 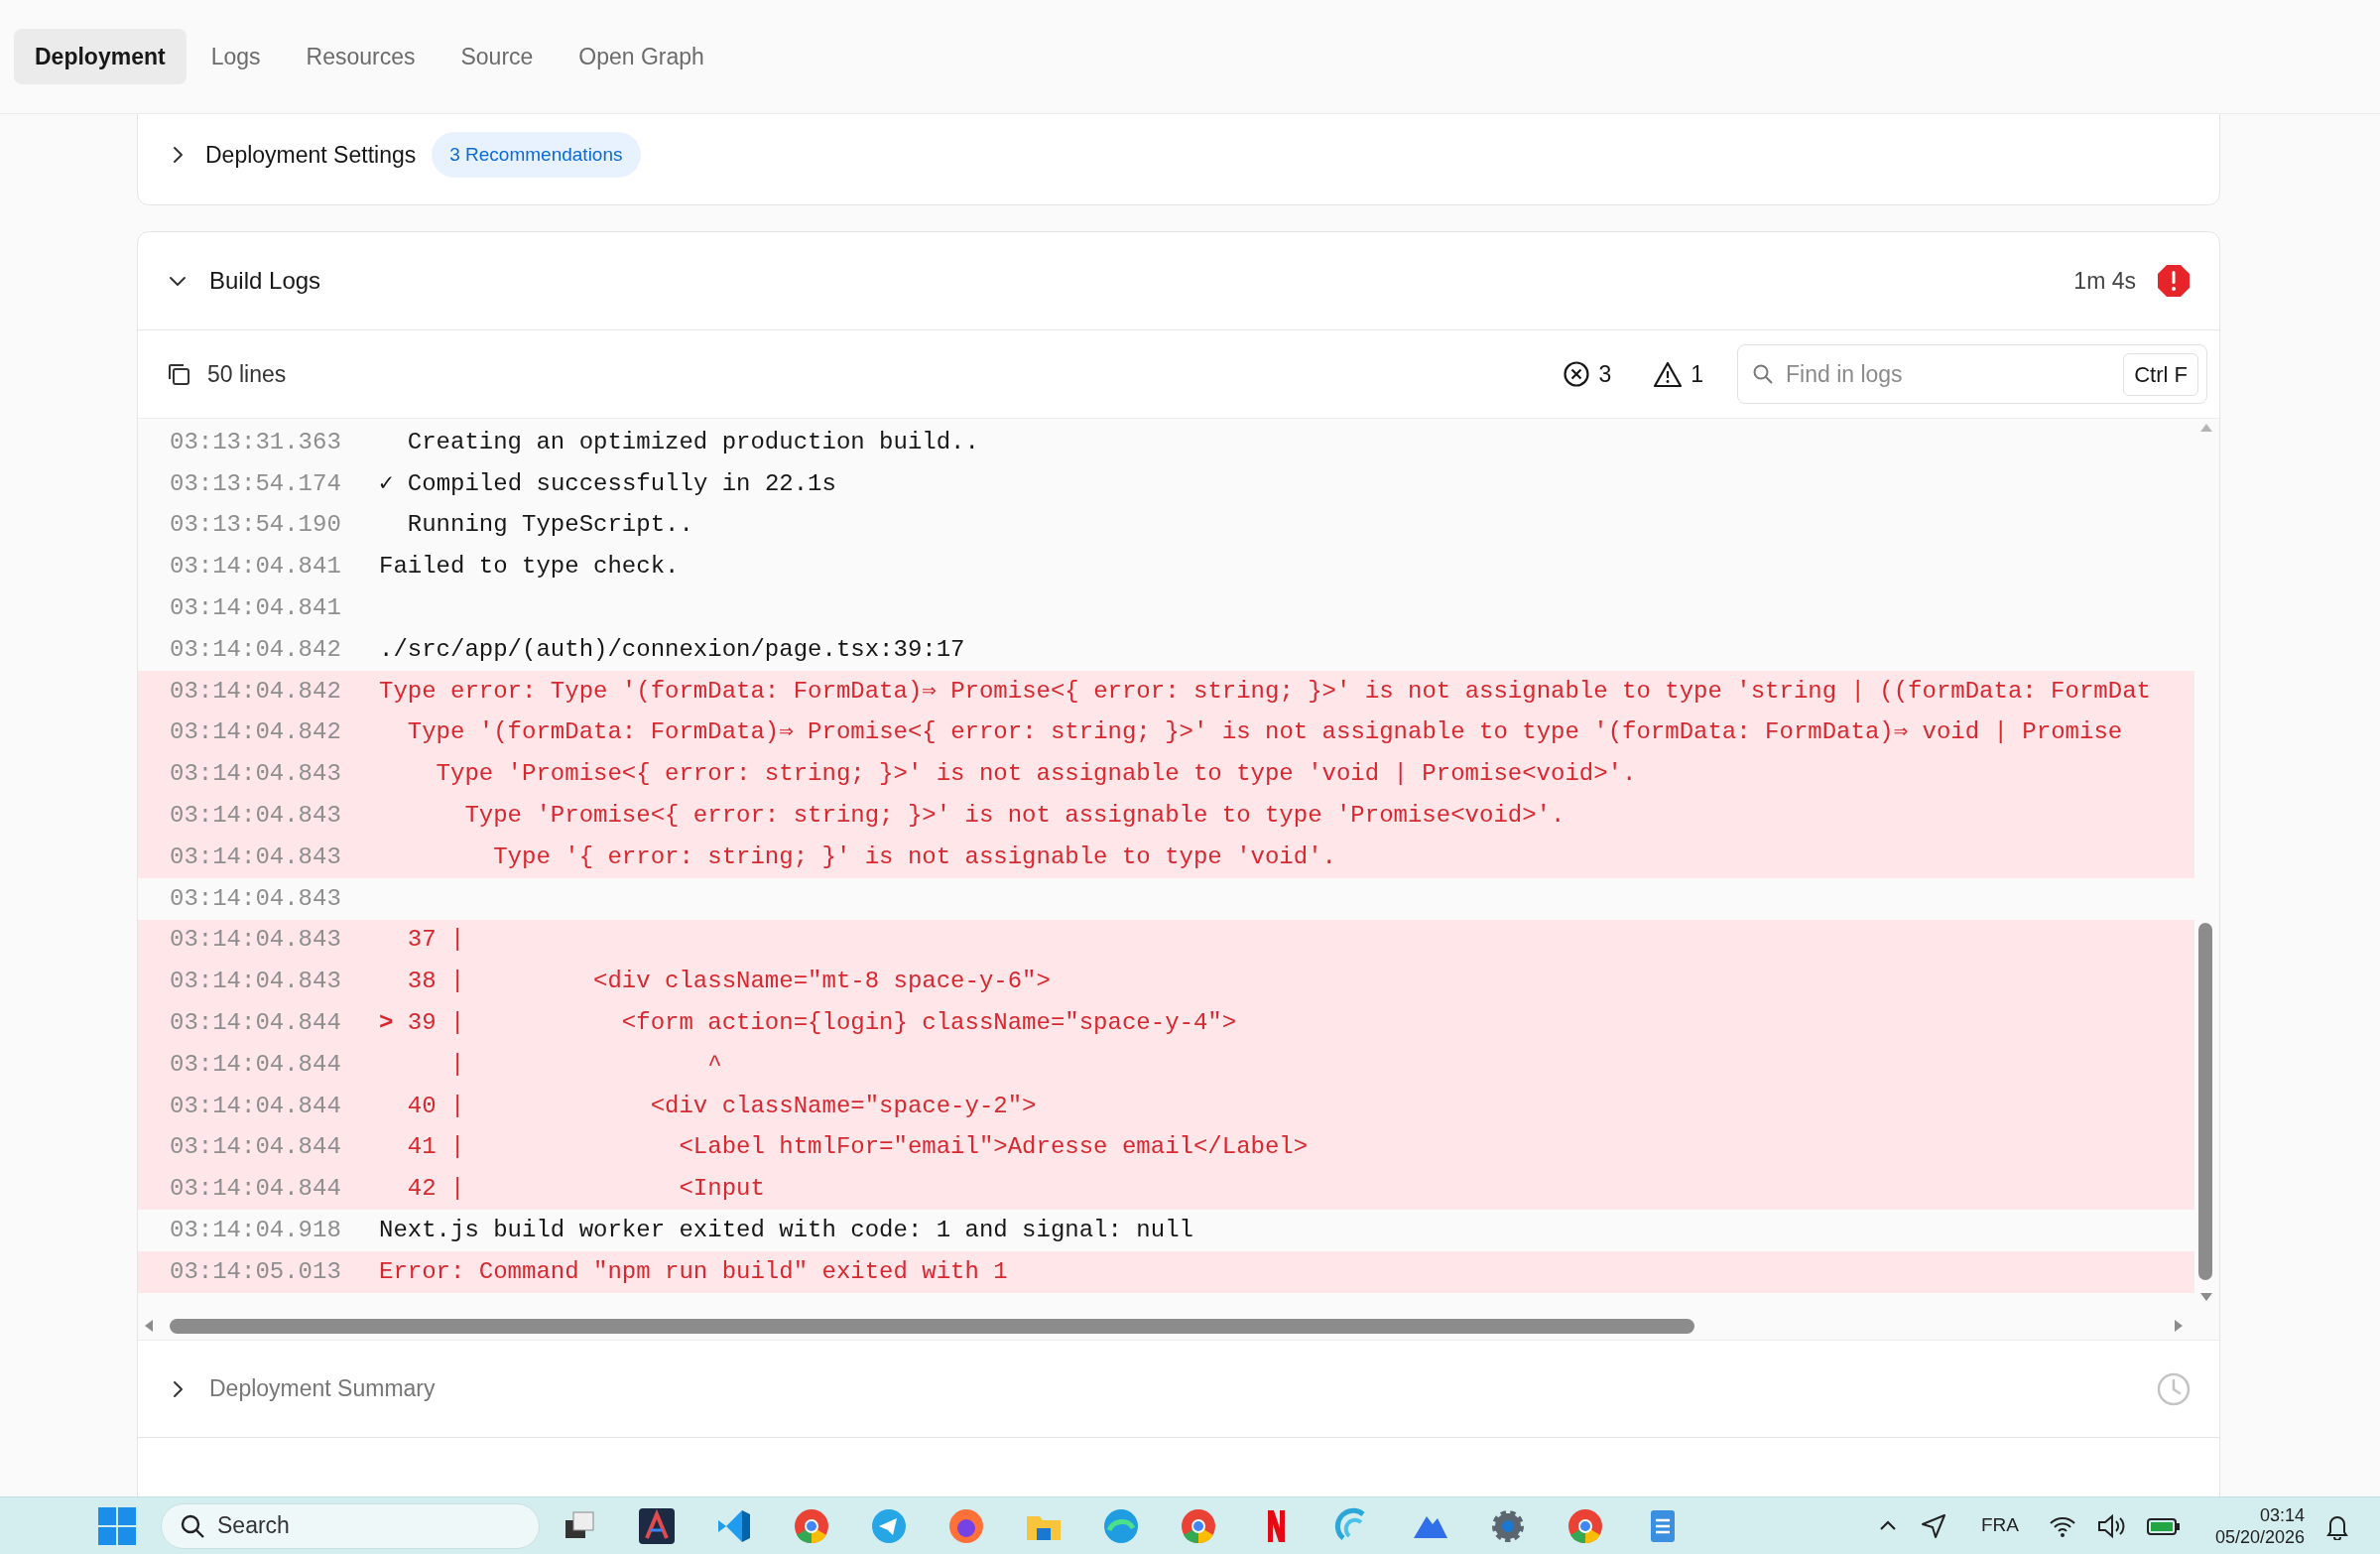 I want to click on timestamp: 03:13:54.190, so click(x=256, y=525).